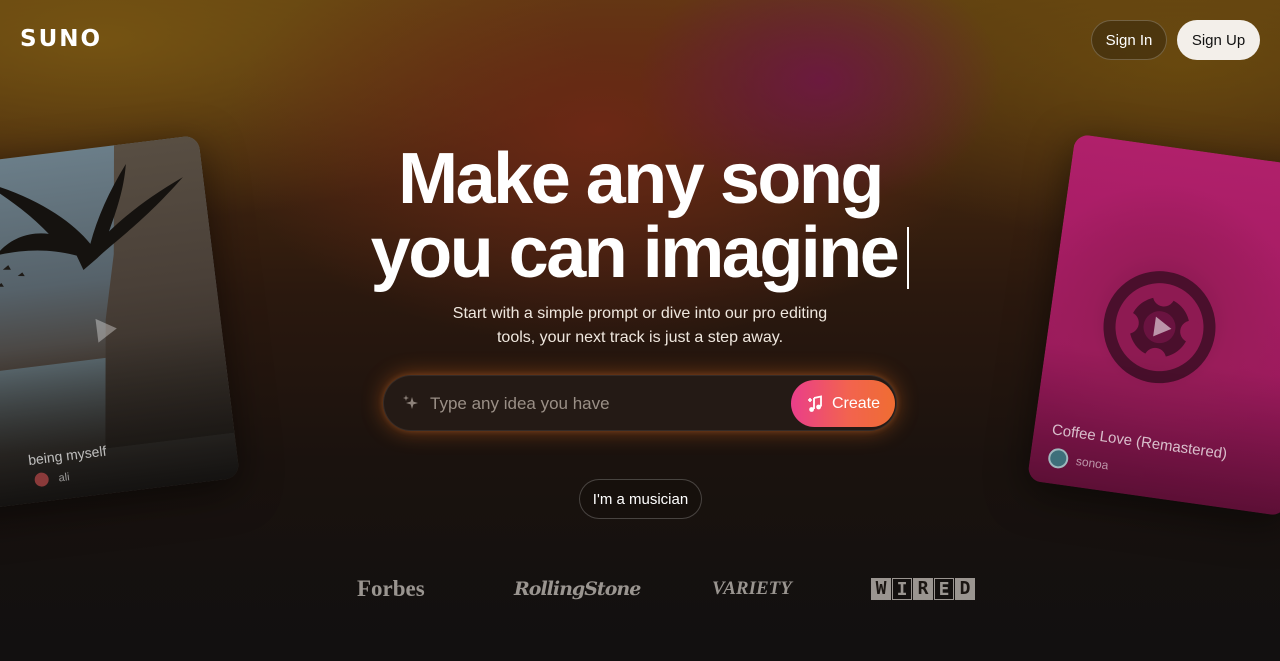 This screenshot has height=661, width=1280. What do you see at coordinates (1129, 40) in the screenshot?
I see `sign-in-button: Sign In` at bounding box center [1129, 40].